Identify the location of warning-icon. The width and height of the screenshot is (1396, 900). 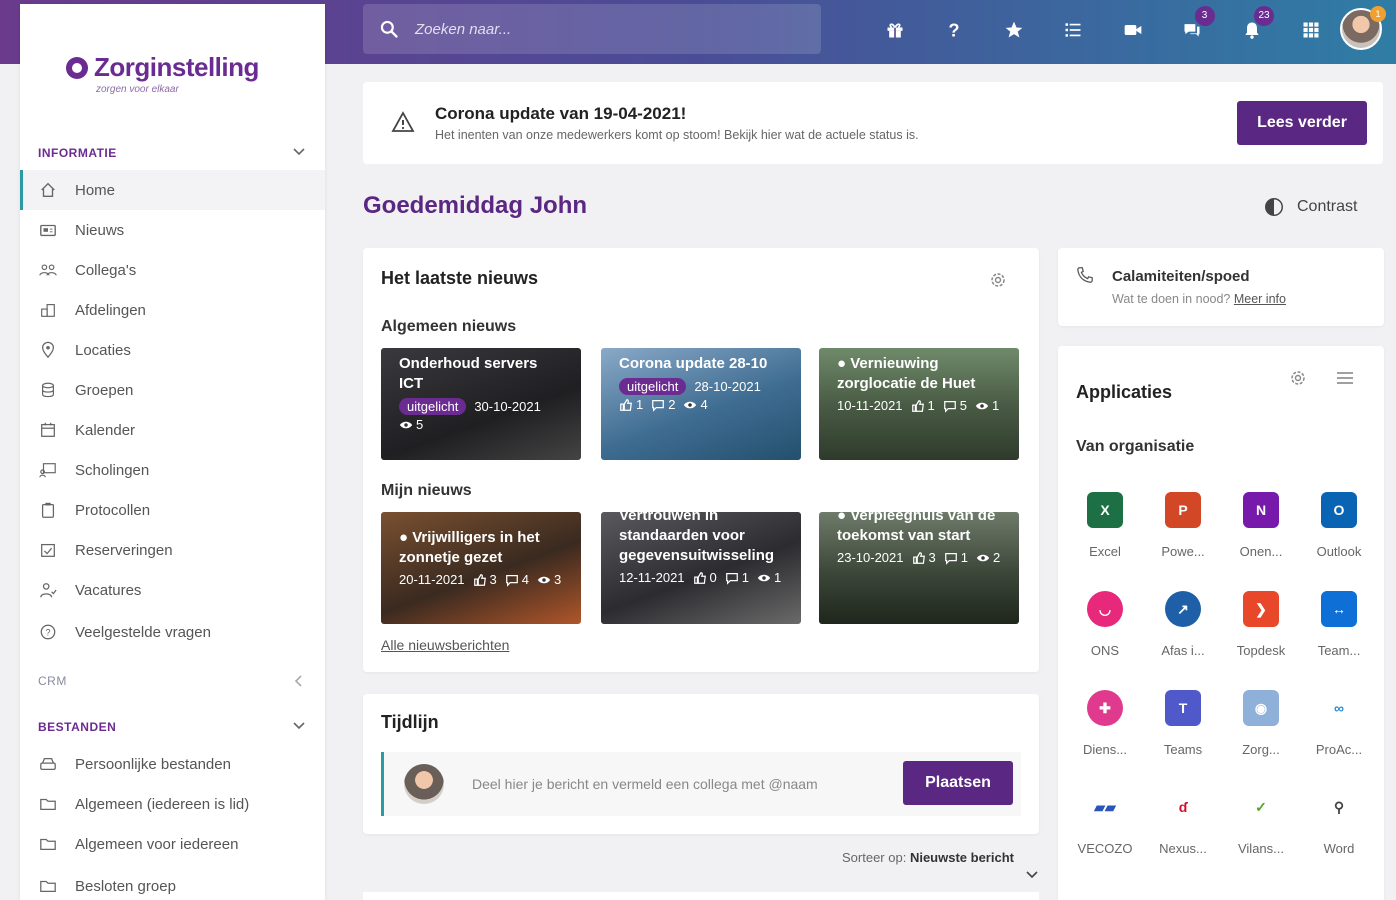
(403, 121).